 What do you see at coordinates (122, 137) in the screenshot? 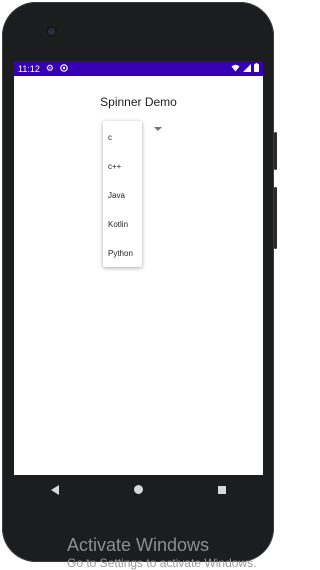
I see `spinner-option: c` at bounding box center [122, 137].